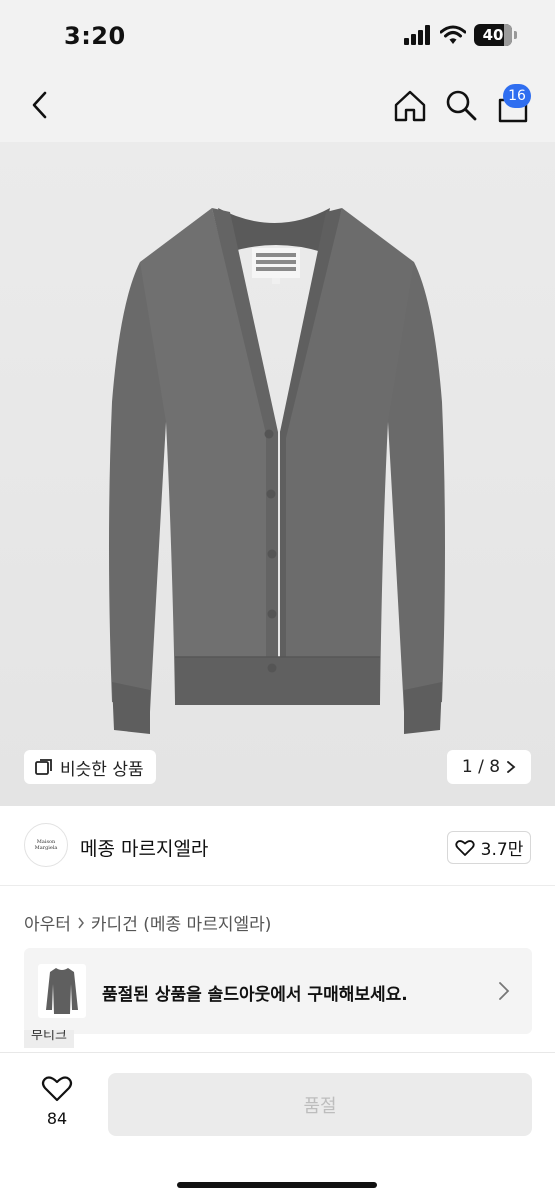 The image size is (555, 1200). Describe the element at coordinates (502, 850) in the screenshot. I see `brand-like-count: 3.7만` at that location.